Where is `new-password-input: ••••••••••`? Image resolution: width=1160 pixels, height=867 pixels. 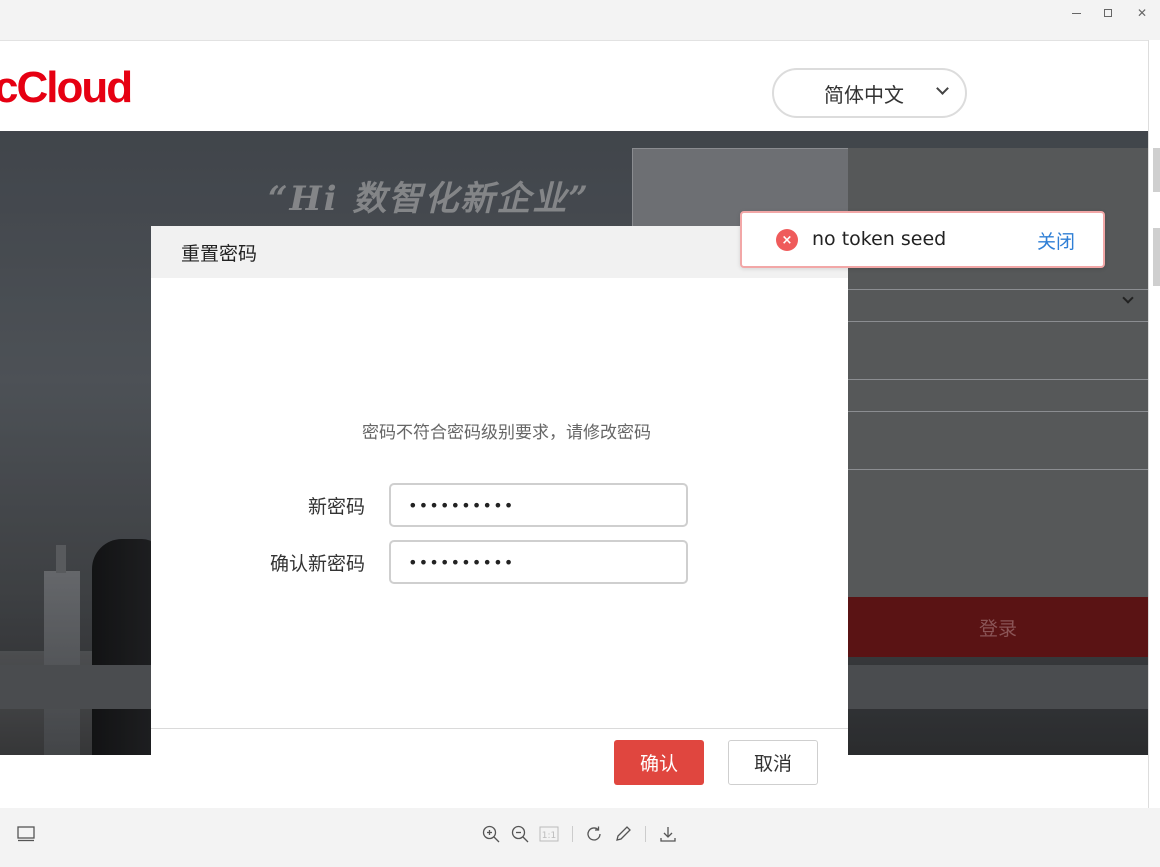
new-password-input: •••••••••• is located at coordinates (538, 505).